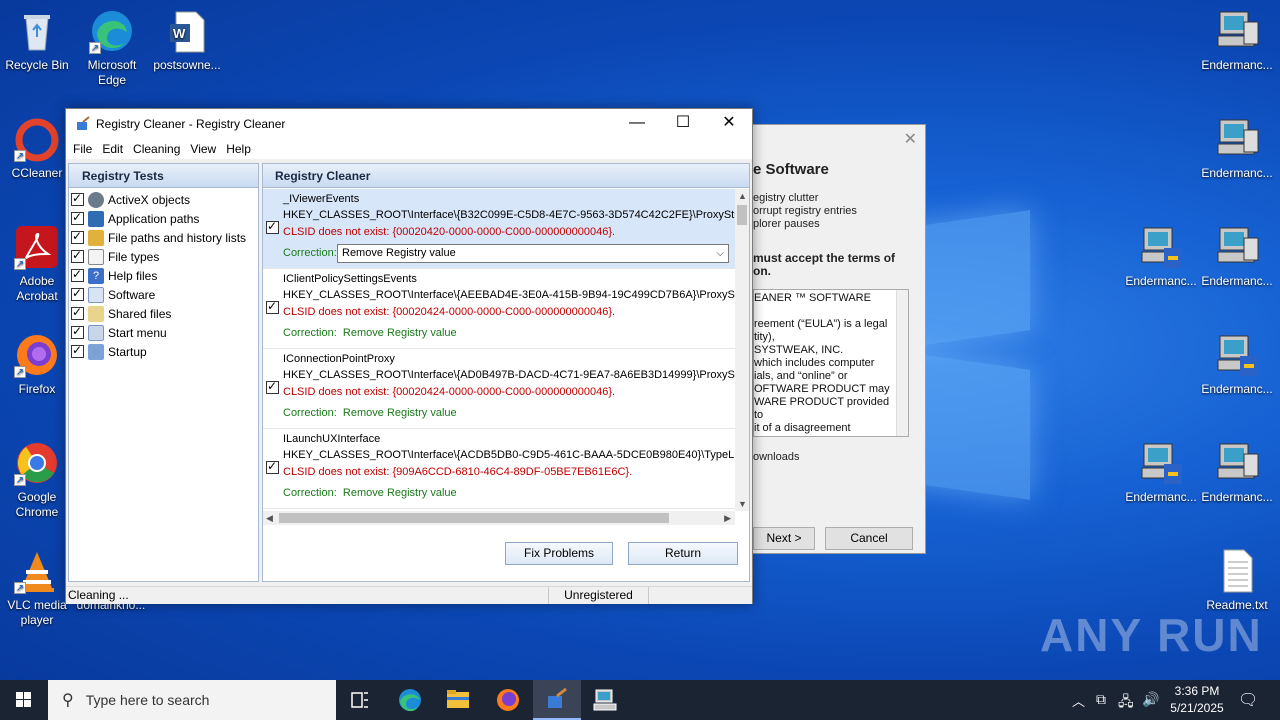  What do you see at coordinates (164, 199) in the screenshot?
I see `test-activex-objects: ActiveX objects` at bounding box center [164, 199].